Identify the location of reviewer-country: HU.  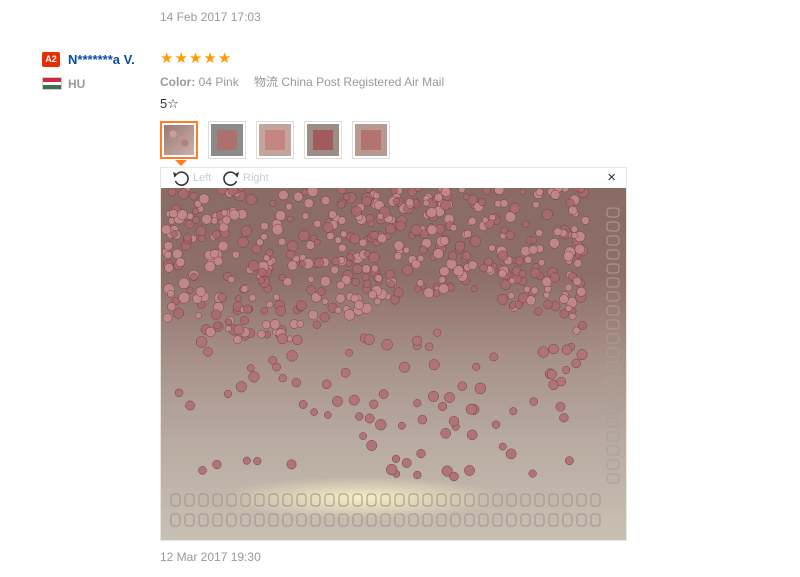
(77, 84).